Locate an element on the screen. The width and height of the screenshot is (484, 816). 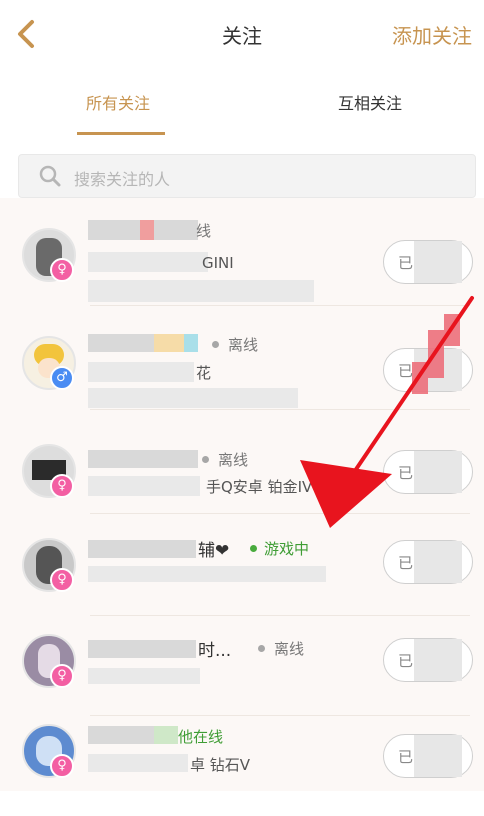
name-tail: 辅❤ is located at coordinates (214, 551).